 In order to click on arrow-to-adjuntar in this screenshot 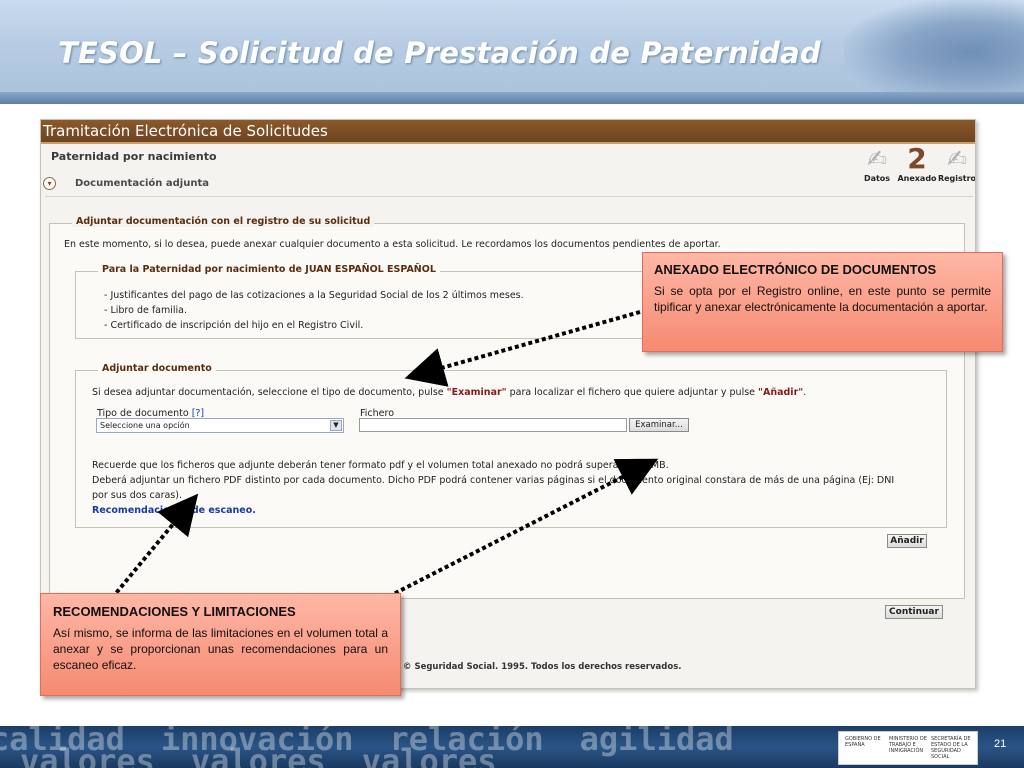, I will do `click(522, 348)`.